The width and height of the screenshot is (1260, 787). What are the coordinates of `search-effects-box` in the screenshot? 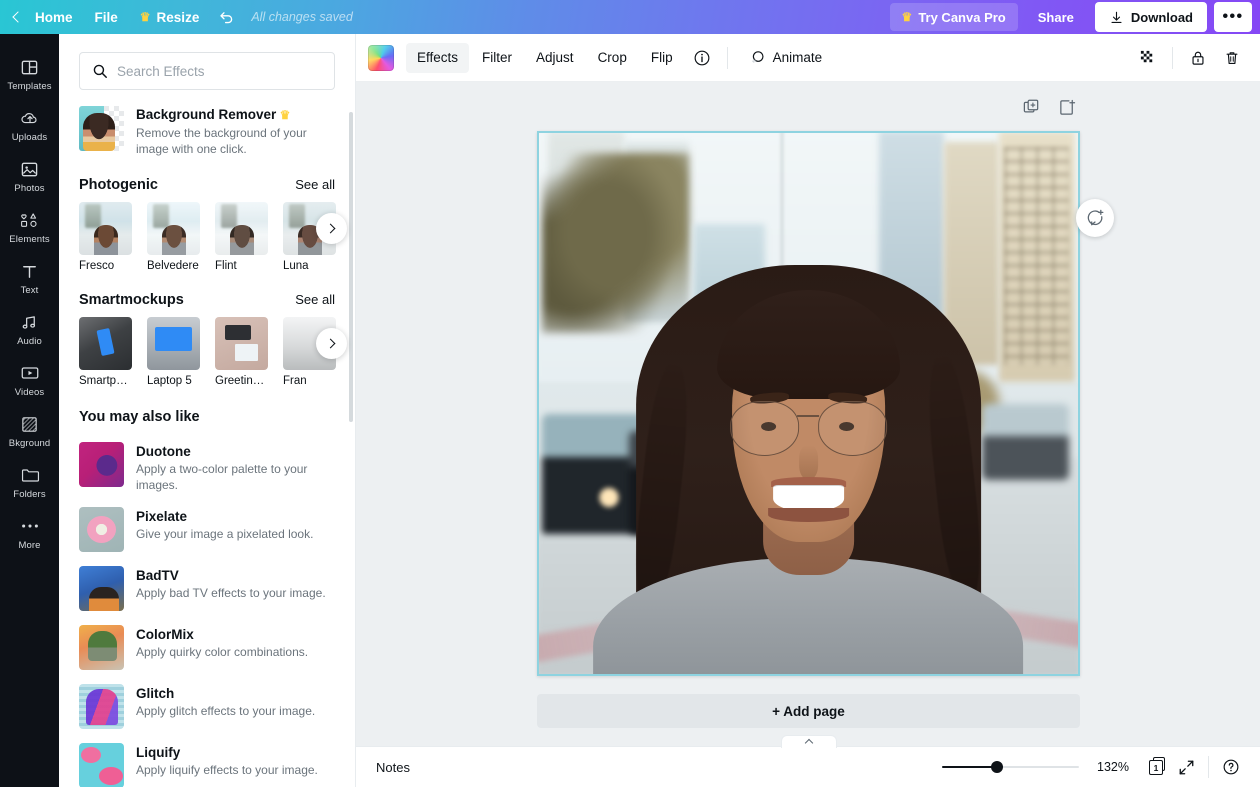 It's located at (207, 71).